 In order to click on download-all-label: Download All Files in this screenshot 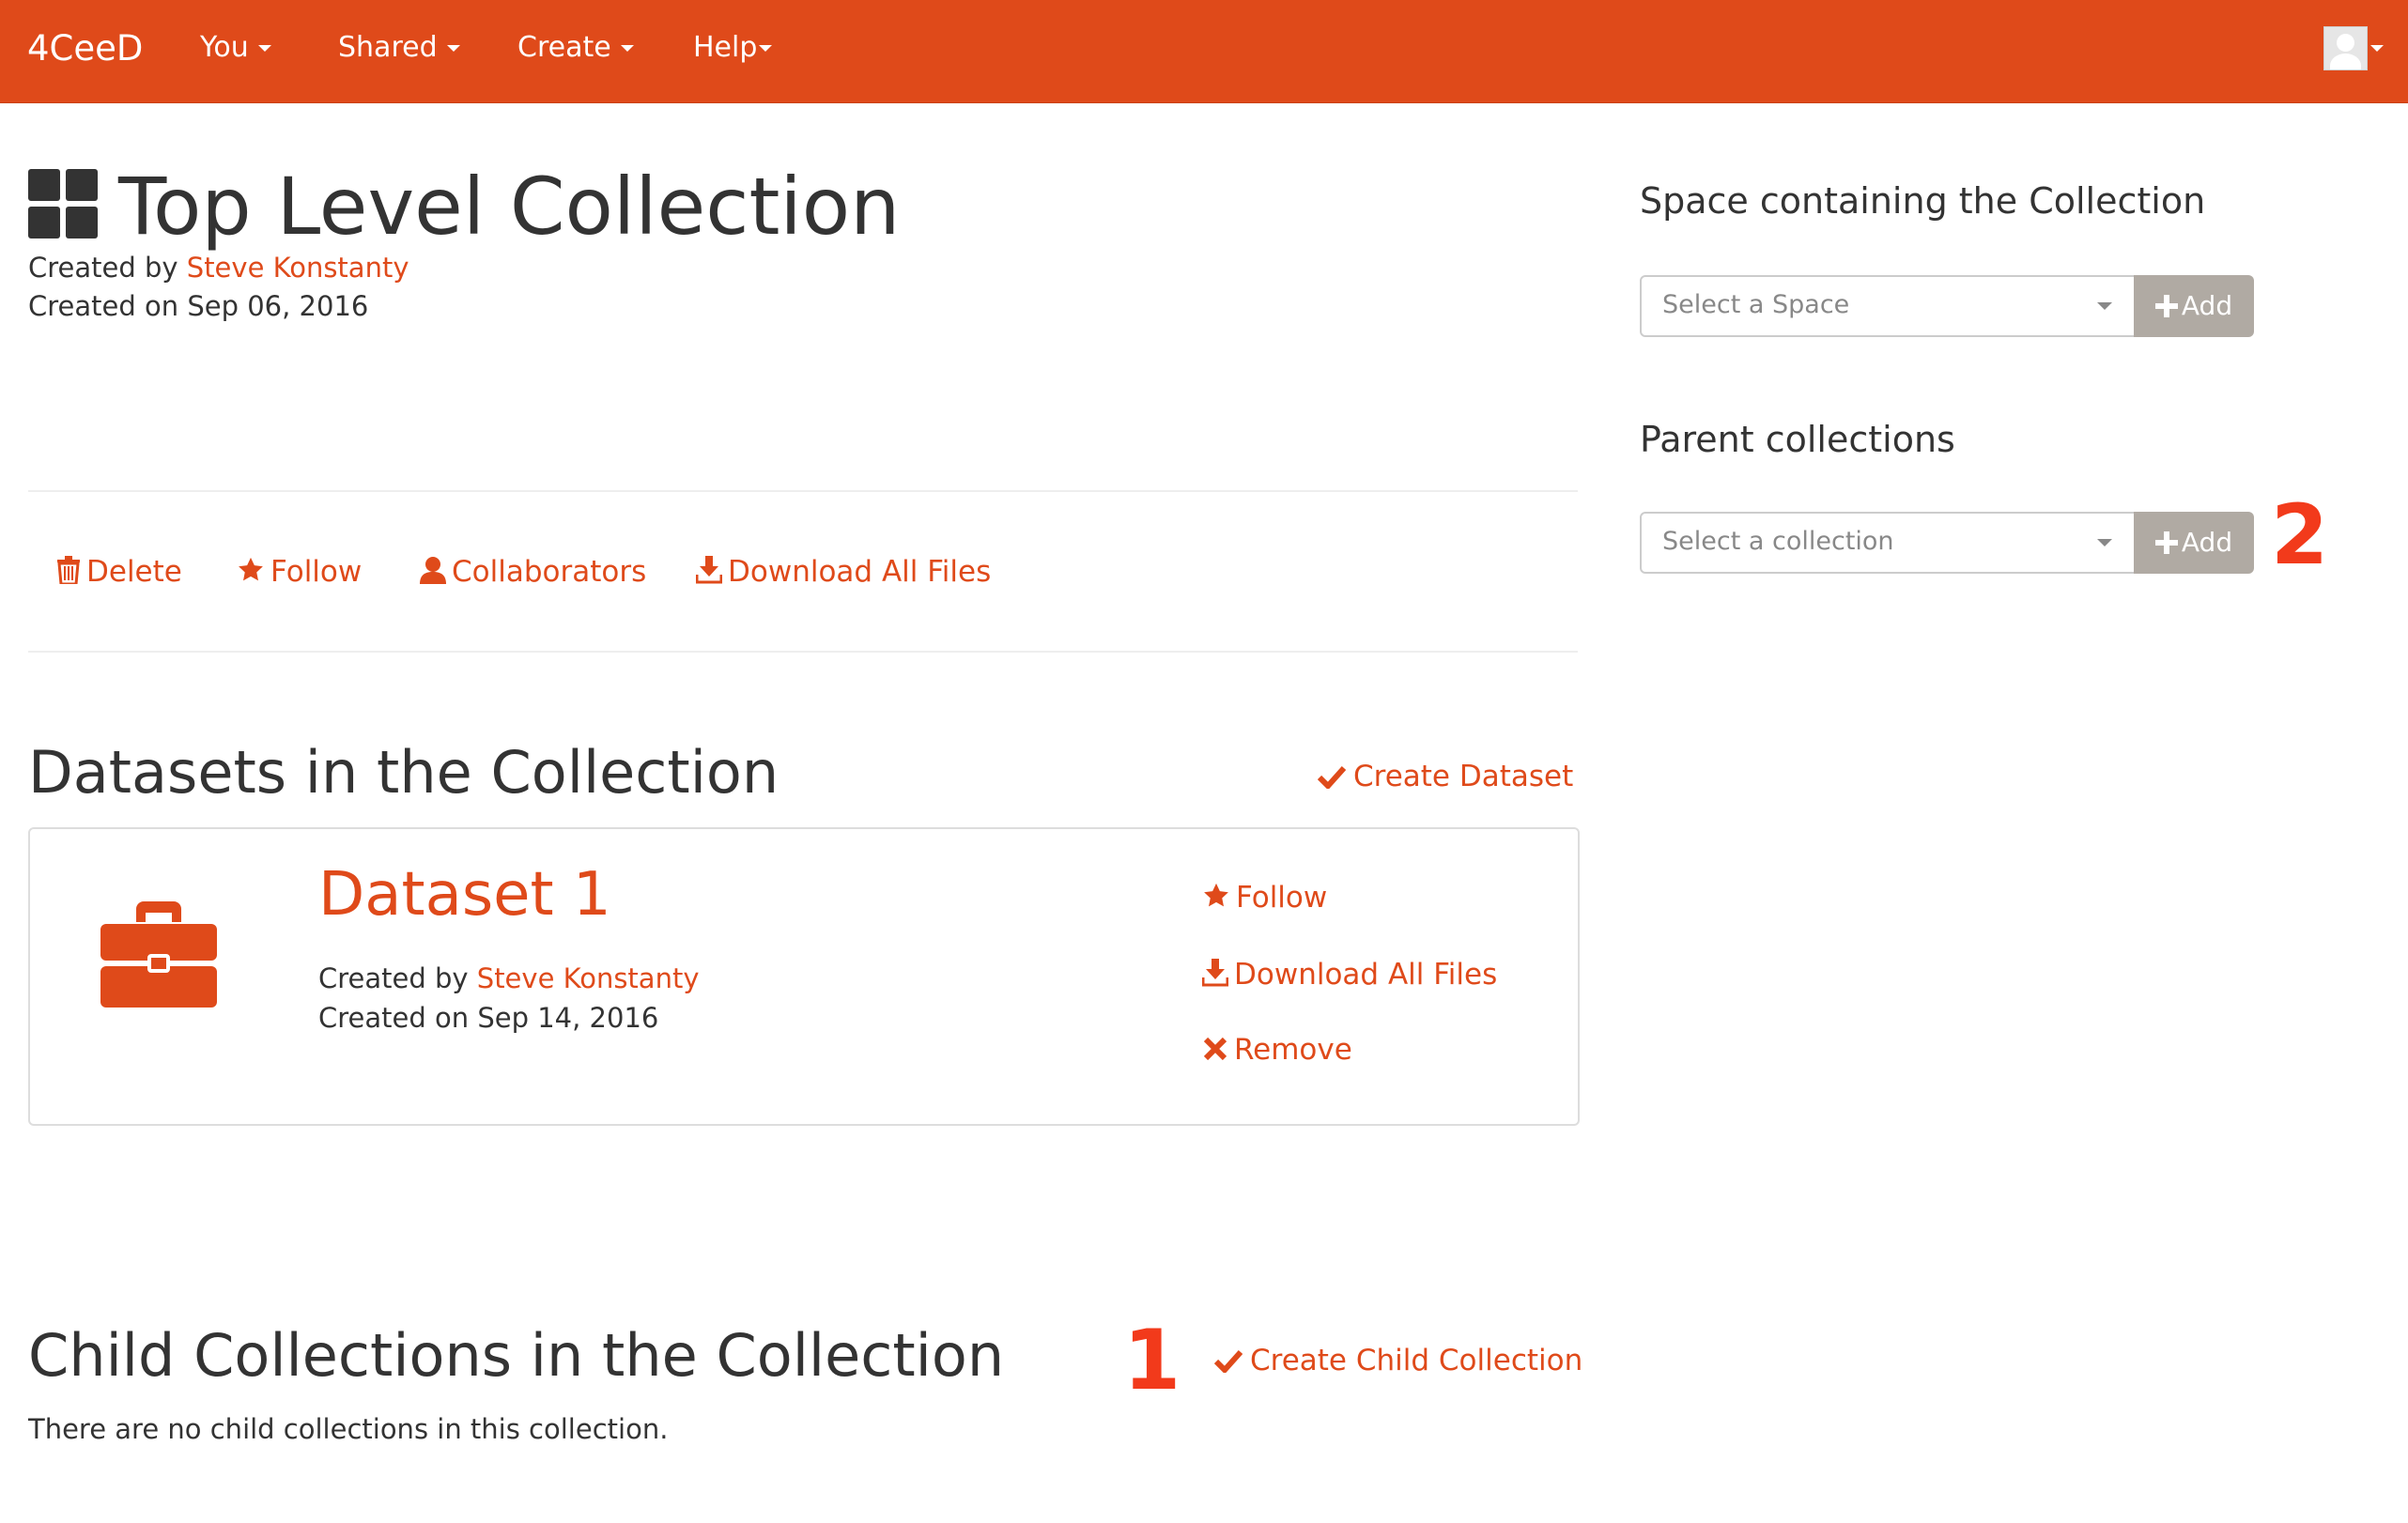, I will do `click(860, 572)`.